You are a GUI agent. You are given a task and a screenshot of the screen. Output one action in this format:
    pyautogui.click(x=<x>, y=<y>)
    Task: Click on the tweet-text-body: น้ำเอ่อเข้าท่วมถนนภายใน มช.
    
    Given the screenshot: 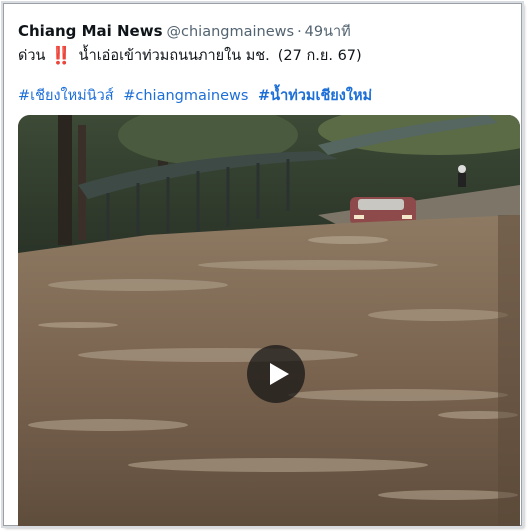 What is the action you would take?
    pyautogui.click(x=174, y=56)
    